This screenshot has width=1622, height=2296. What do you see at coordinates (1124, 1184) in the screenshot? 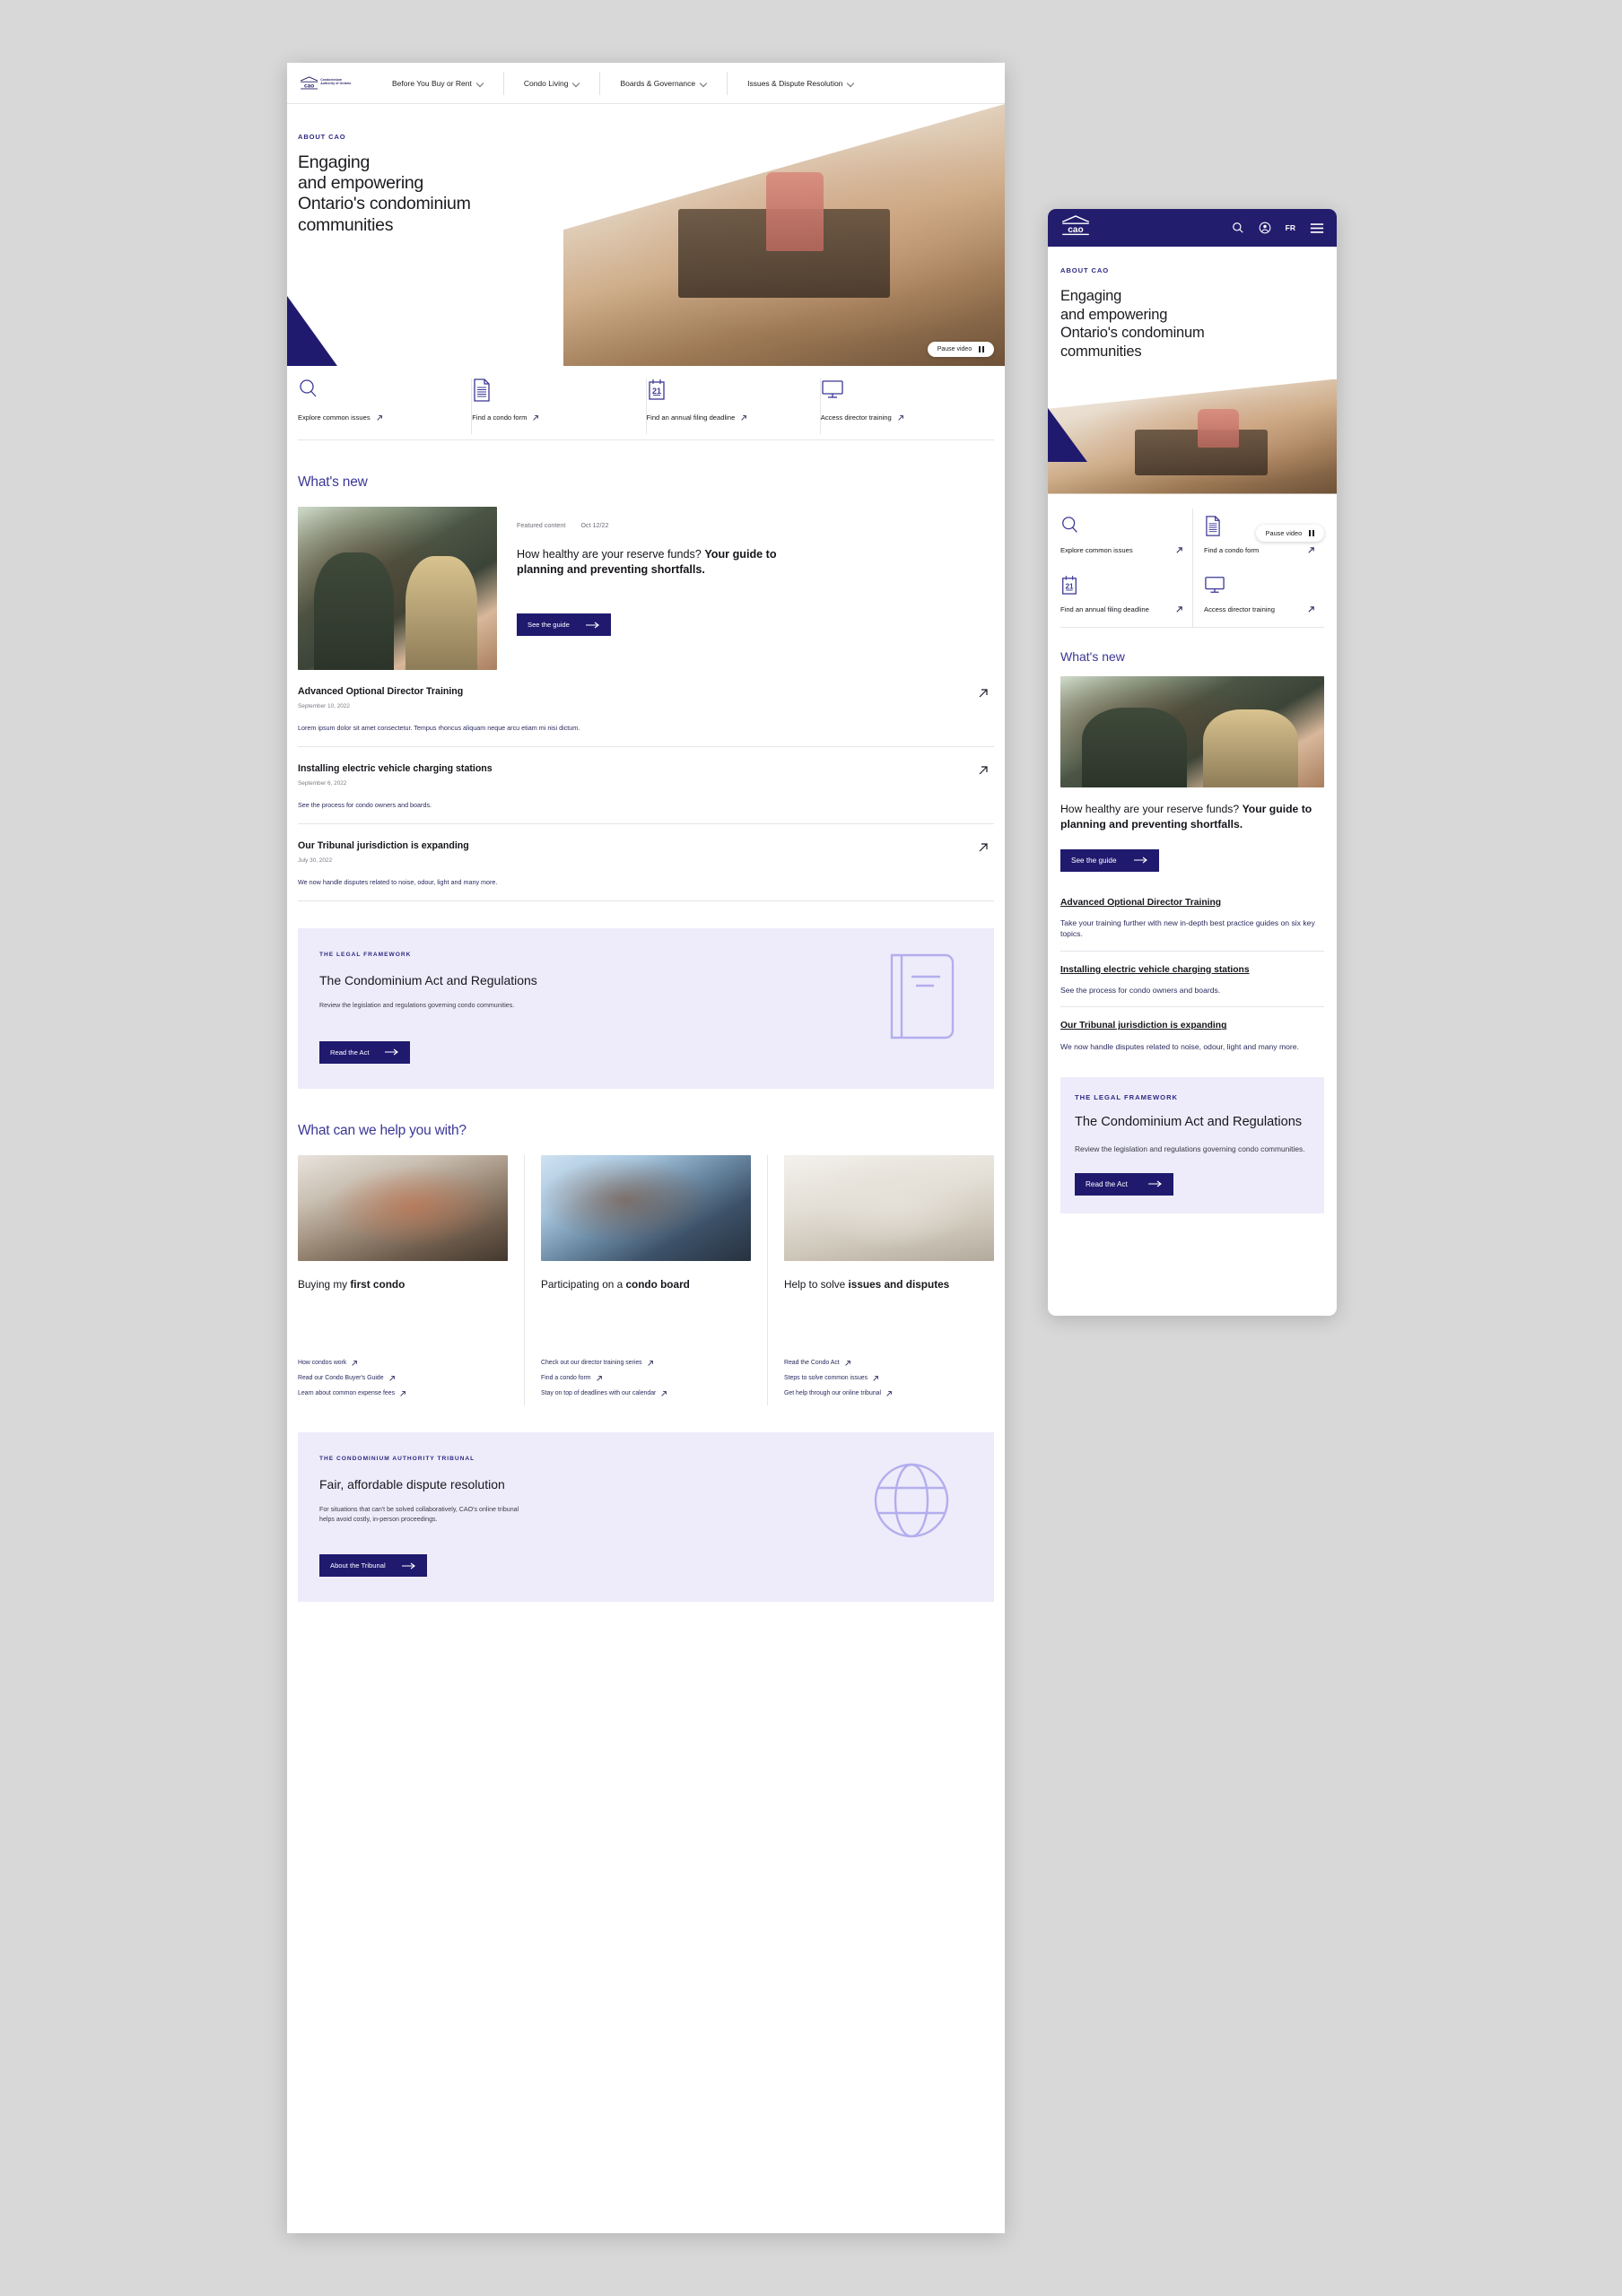
I see `mobile-read-the-act-button: Read the Act` at bounding box center [1124, 1184].